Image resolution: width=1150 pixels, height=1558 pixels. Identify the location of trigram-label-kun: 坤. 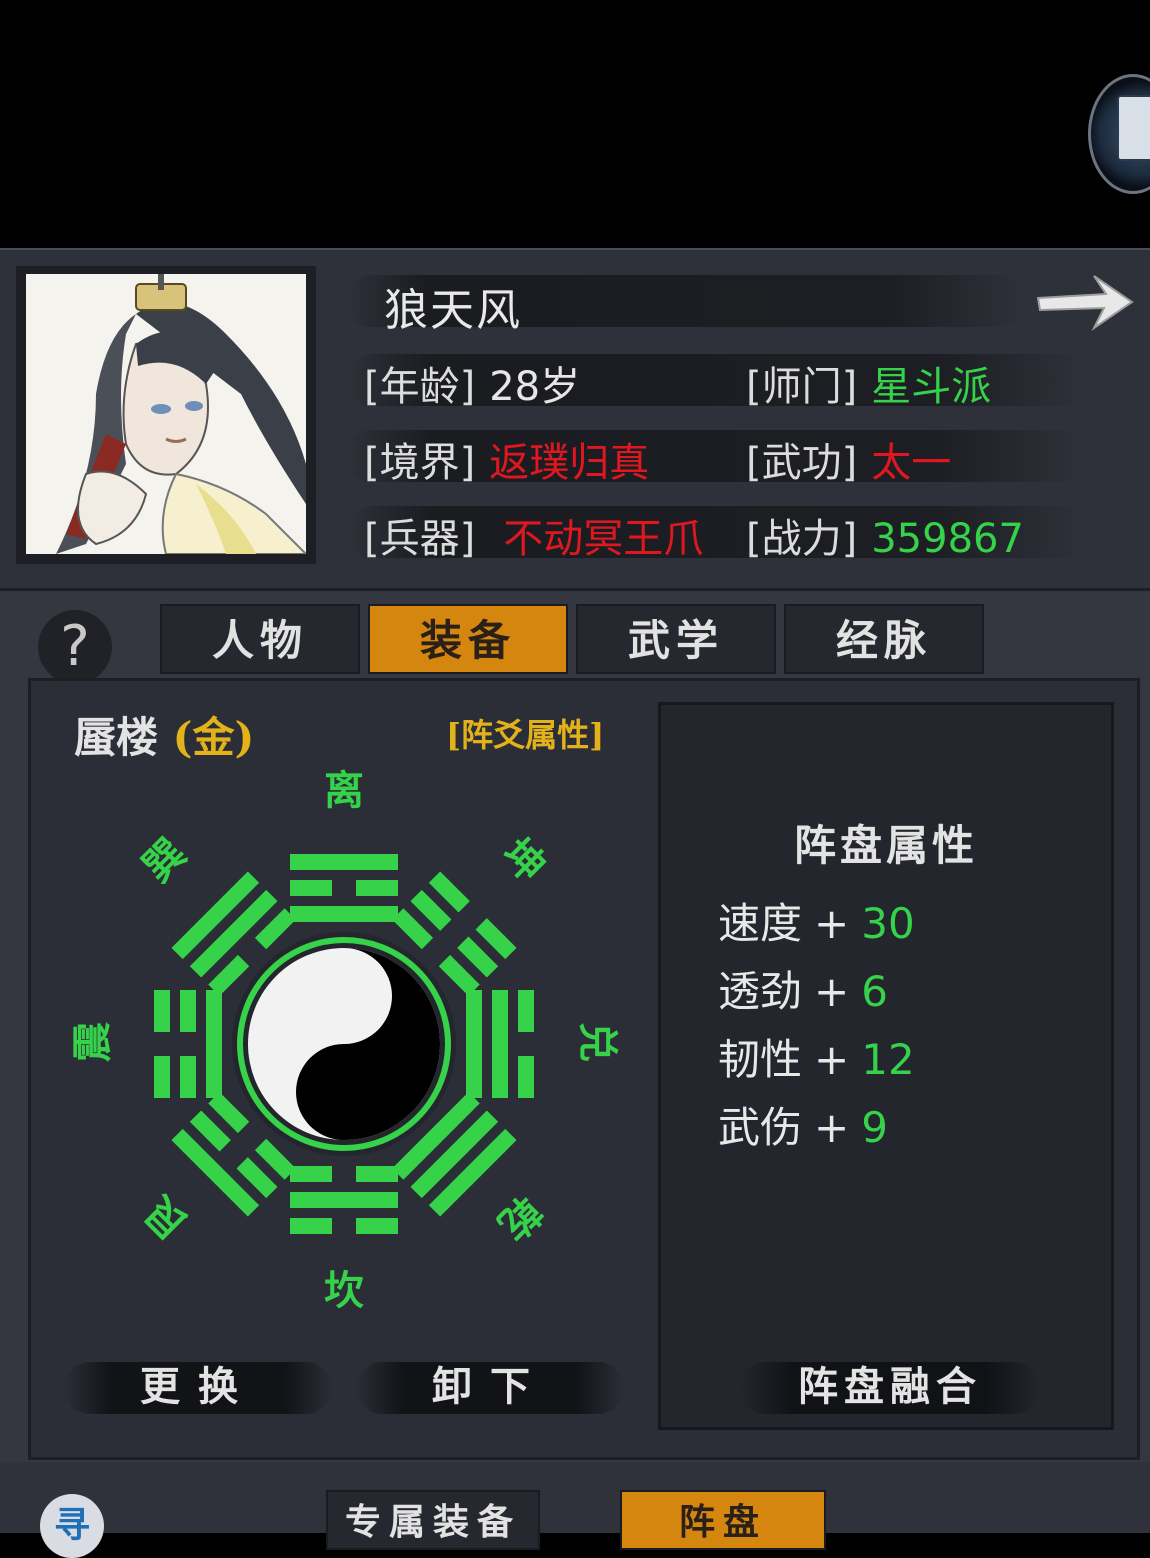
(524, 861).